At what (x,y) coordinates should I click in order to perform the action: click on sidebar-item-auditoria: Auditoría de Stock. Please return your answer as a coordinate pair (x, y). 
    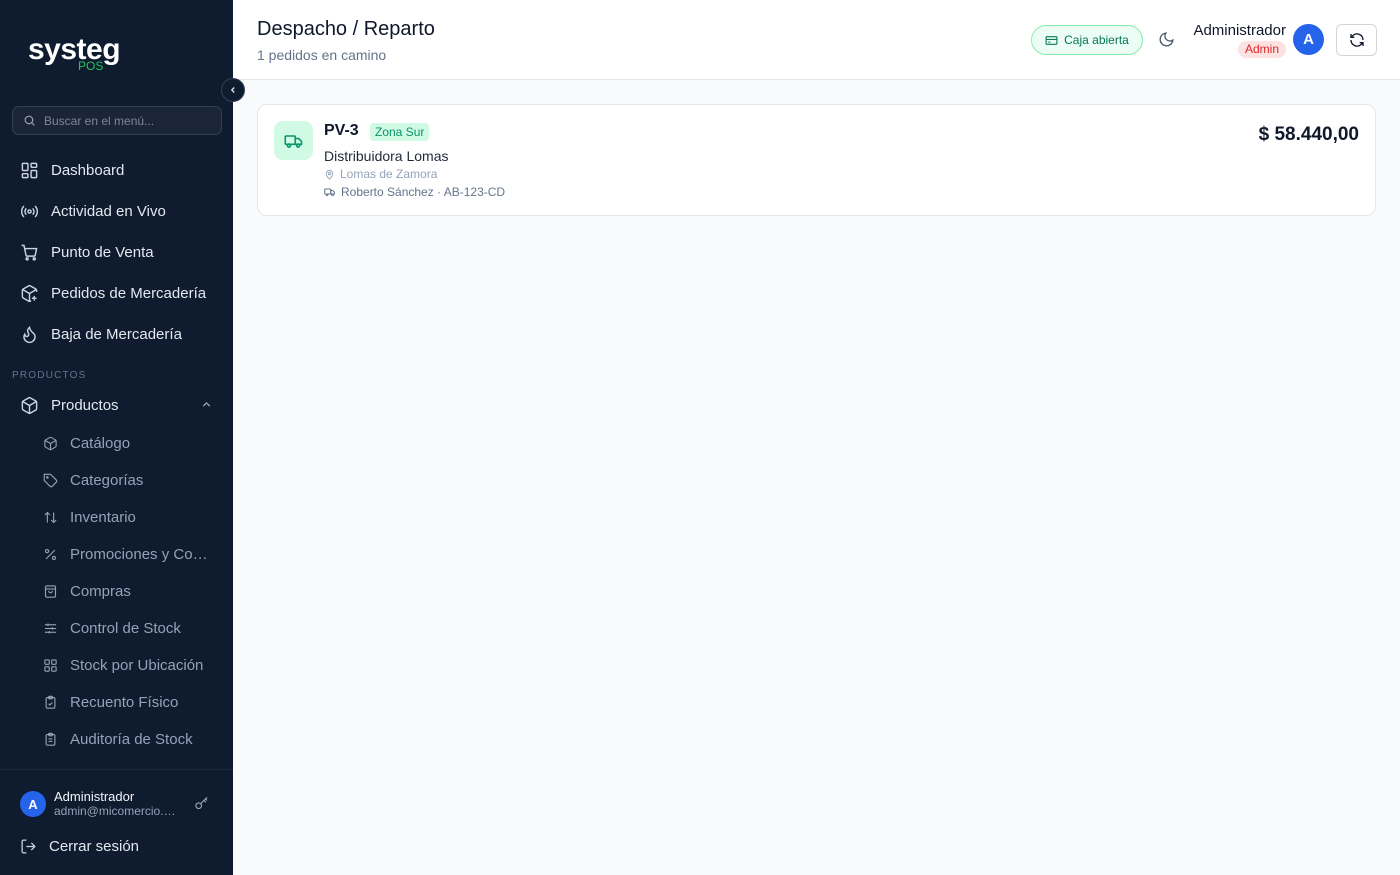
    Looking at the image, I should click on (116, 739).